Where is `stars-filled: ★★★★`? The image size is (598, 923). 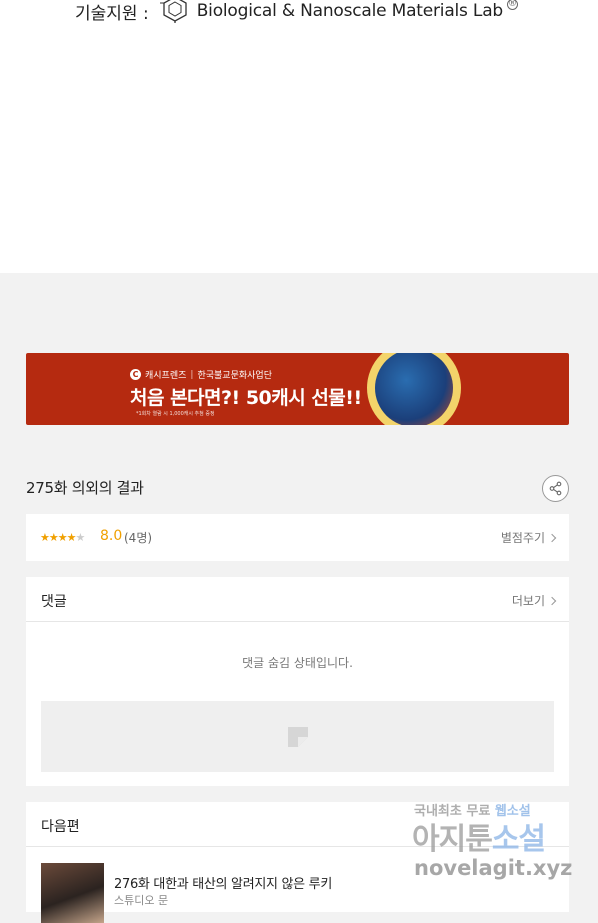
stars-filled: ★★★★ is located at coordinates (58, 537).